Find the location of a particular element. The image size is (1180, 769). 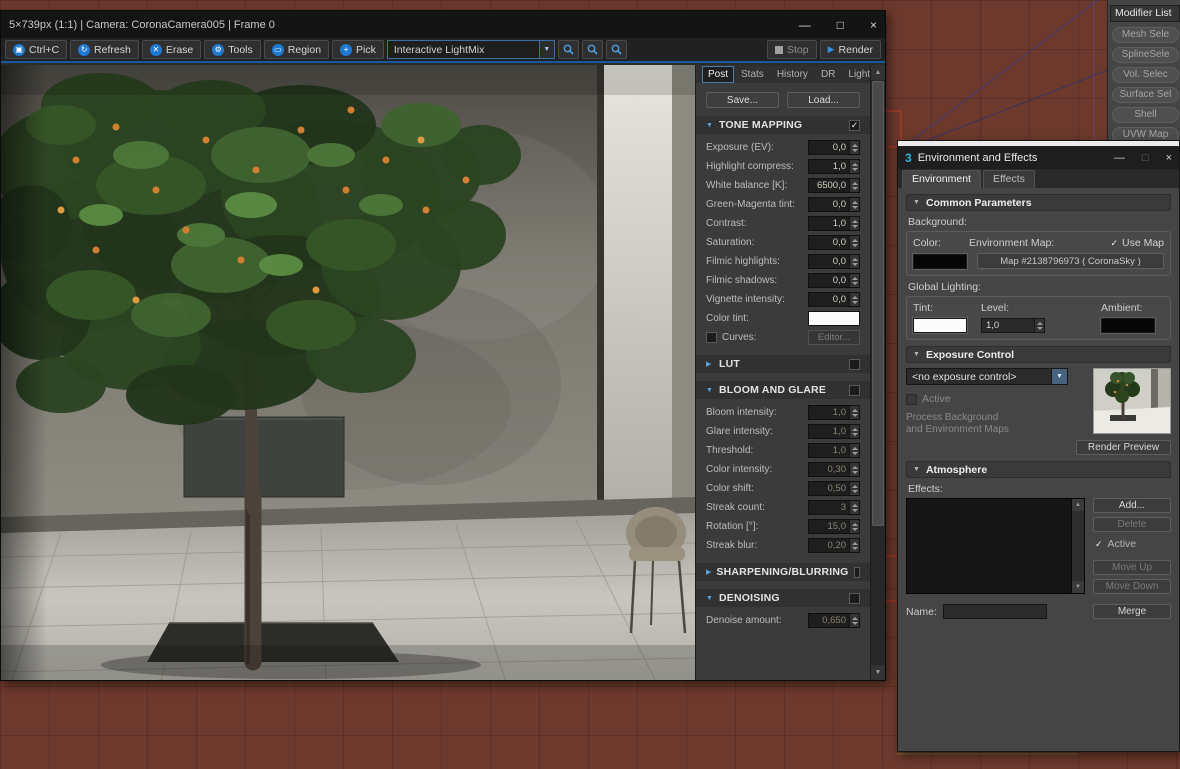

filmic-highlights-field: 0,0 is located at coordinates (834, 261).